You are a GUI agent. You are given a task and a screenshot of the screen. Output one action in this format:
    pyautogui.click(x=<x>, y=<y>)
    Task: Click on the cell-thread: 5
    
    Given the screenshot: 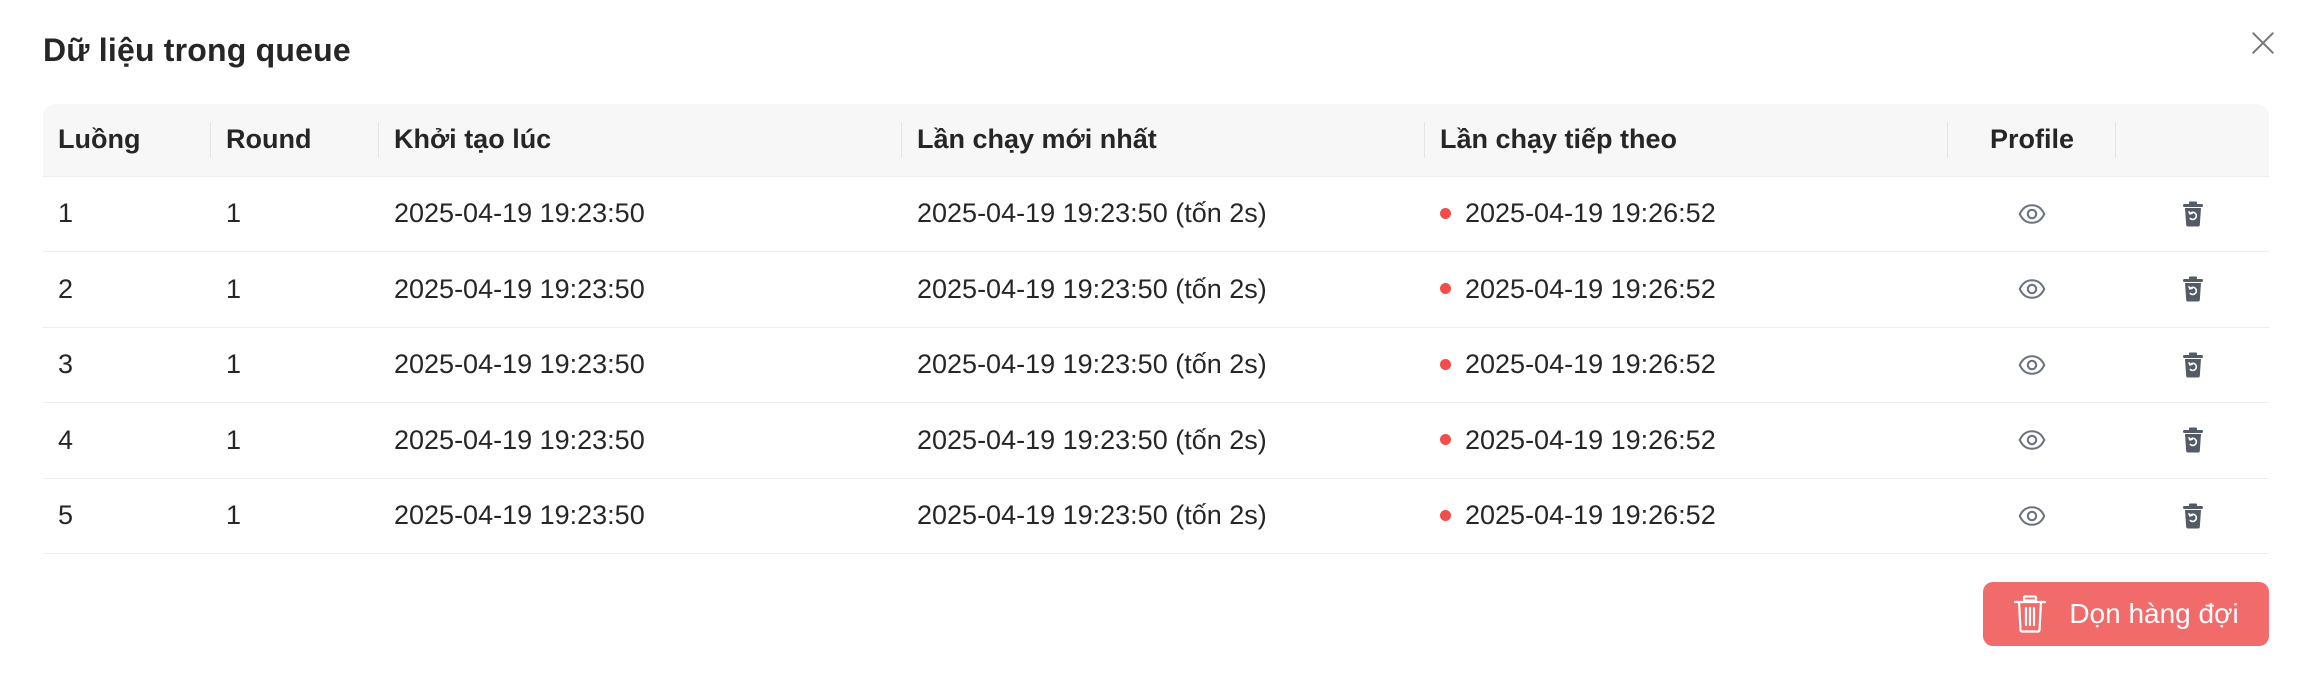 What is the action you would take?
    pyautogui.click(x=127, y=516)
    